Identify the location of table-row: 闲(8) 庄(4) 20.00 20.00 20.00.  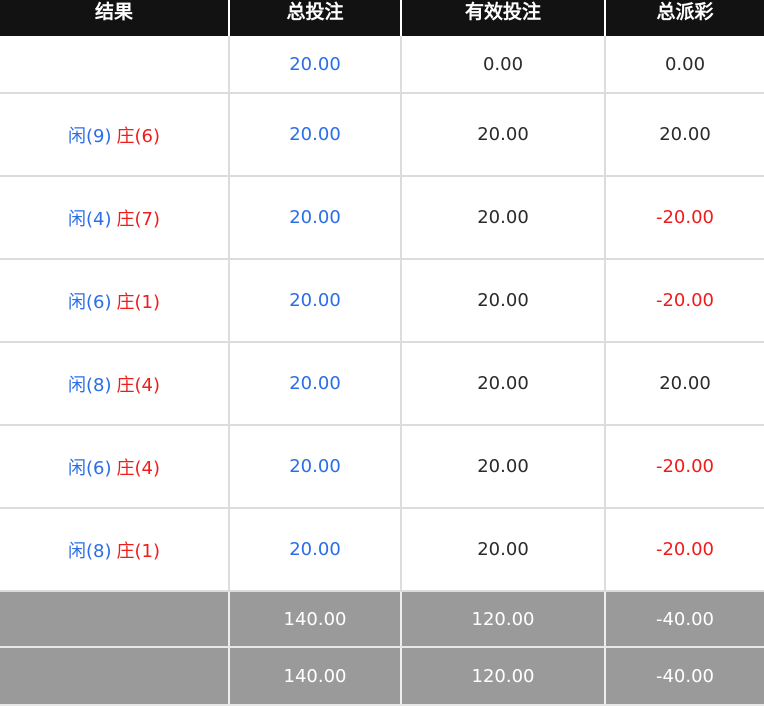
(382, 384).